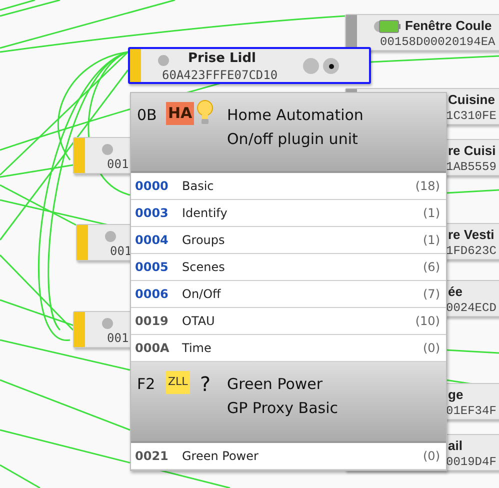 The height and width of the screenshot is (488, 499). I want to click on profile-badge: HA, so click(180, 113).